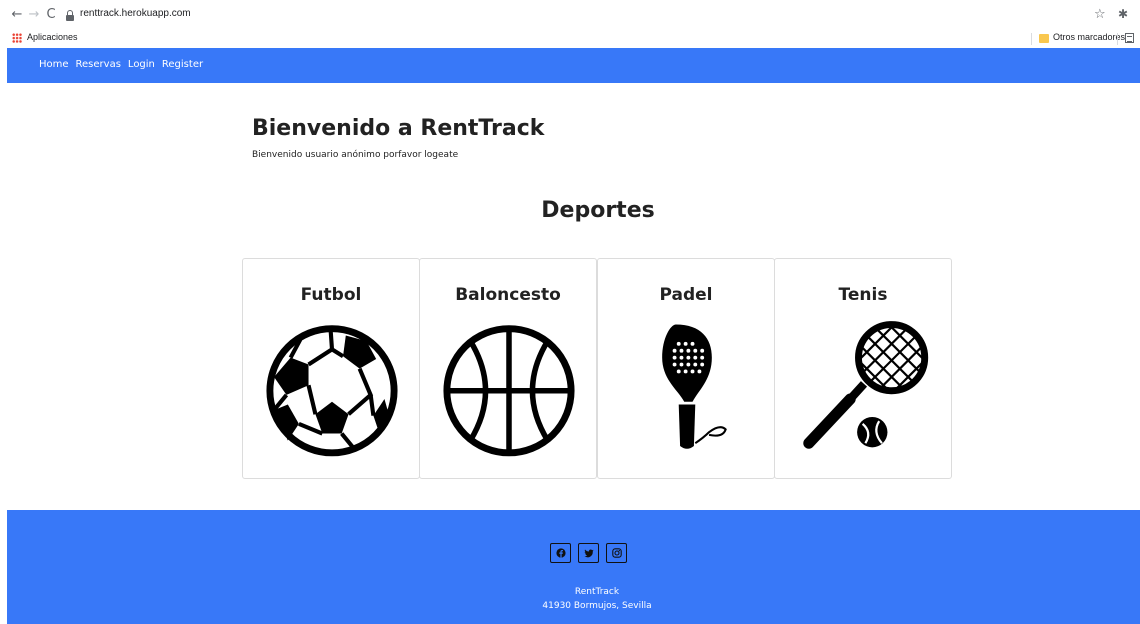 The height and width of the screenshot is (624, 1140). What do you see at coordinates (98, 64) in the screenshot?
I see `nav-link-reservas: Reservas` at bounding box center [98, 64].